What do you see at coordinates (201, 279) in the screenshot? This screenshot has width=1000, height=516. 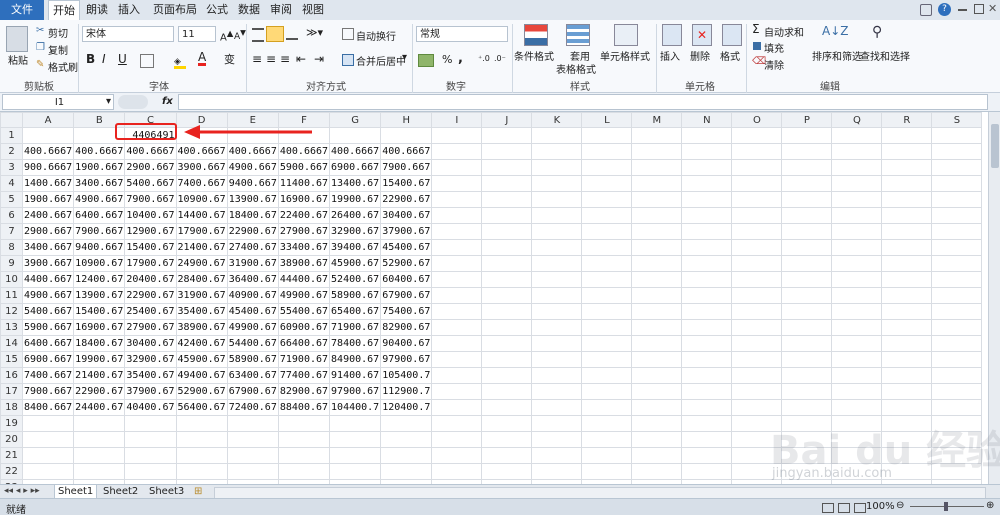 I see `cell-D10: 28400.67` at bounding box center [201, 279].